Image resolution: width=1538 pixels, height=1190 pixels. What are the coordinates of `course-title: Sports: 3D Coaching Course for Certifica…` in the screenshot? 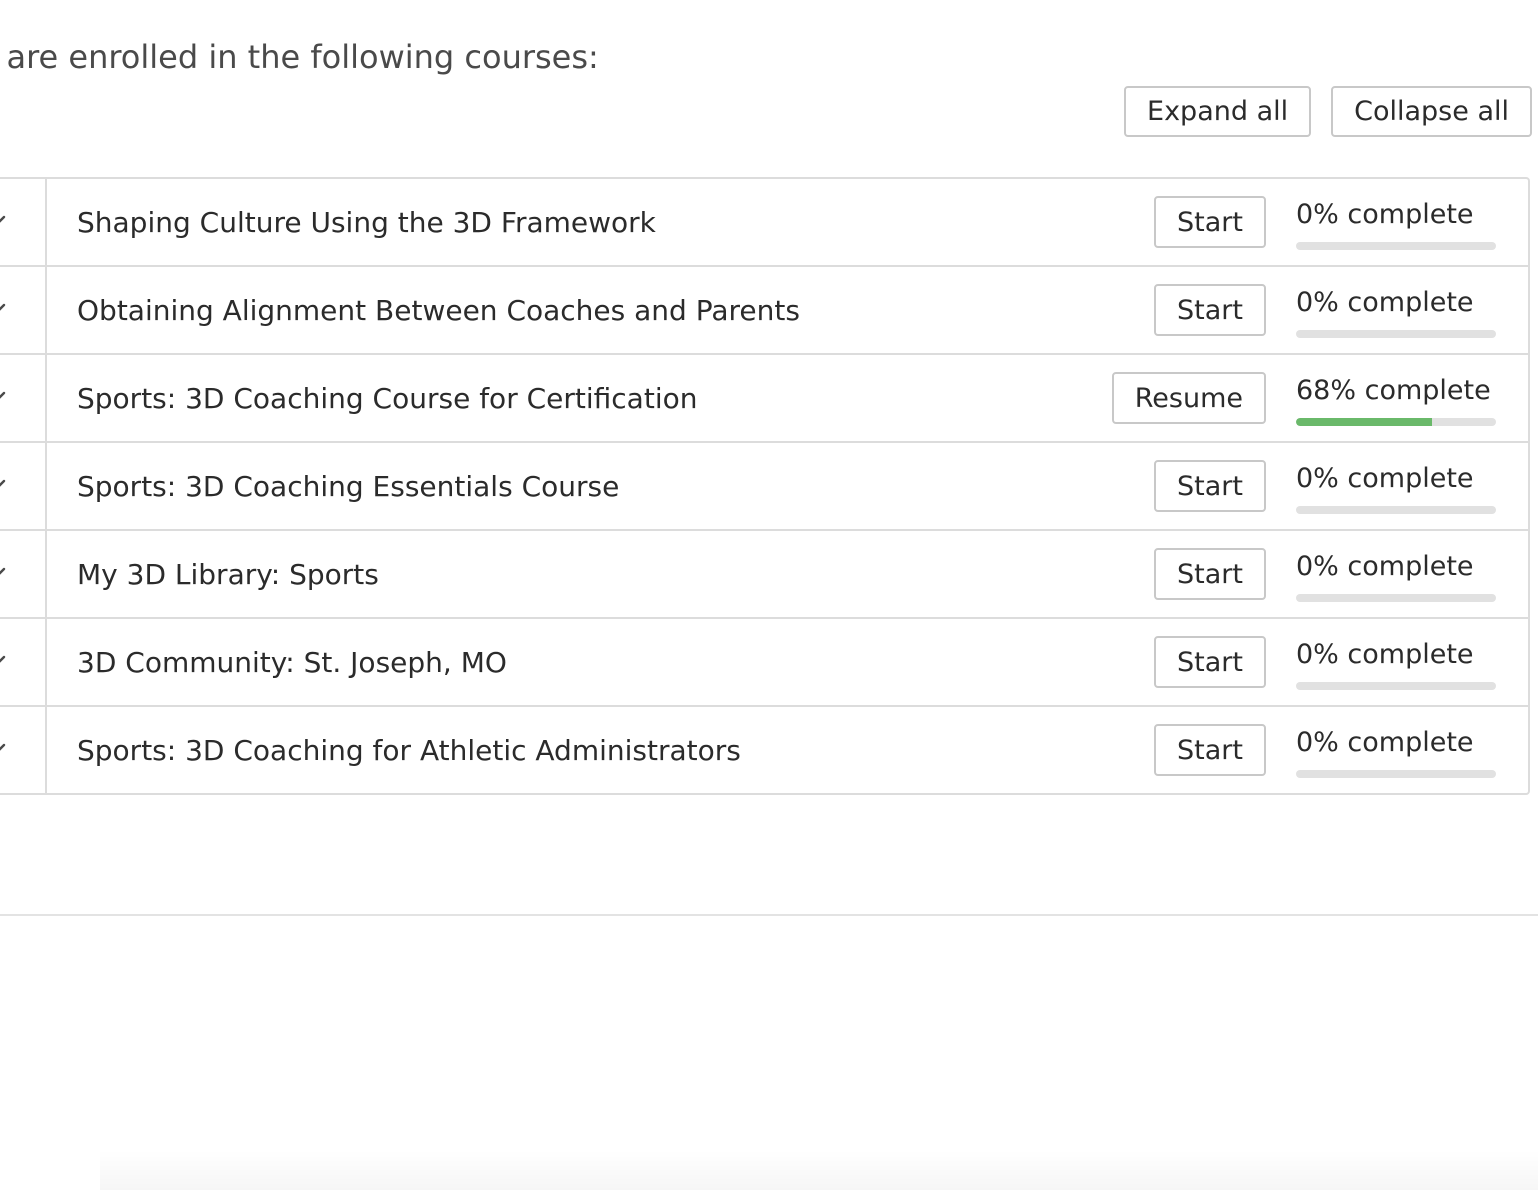 It's located at (579, 398).